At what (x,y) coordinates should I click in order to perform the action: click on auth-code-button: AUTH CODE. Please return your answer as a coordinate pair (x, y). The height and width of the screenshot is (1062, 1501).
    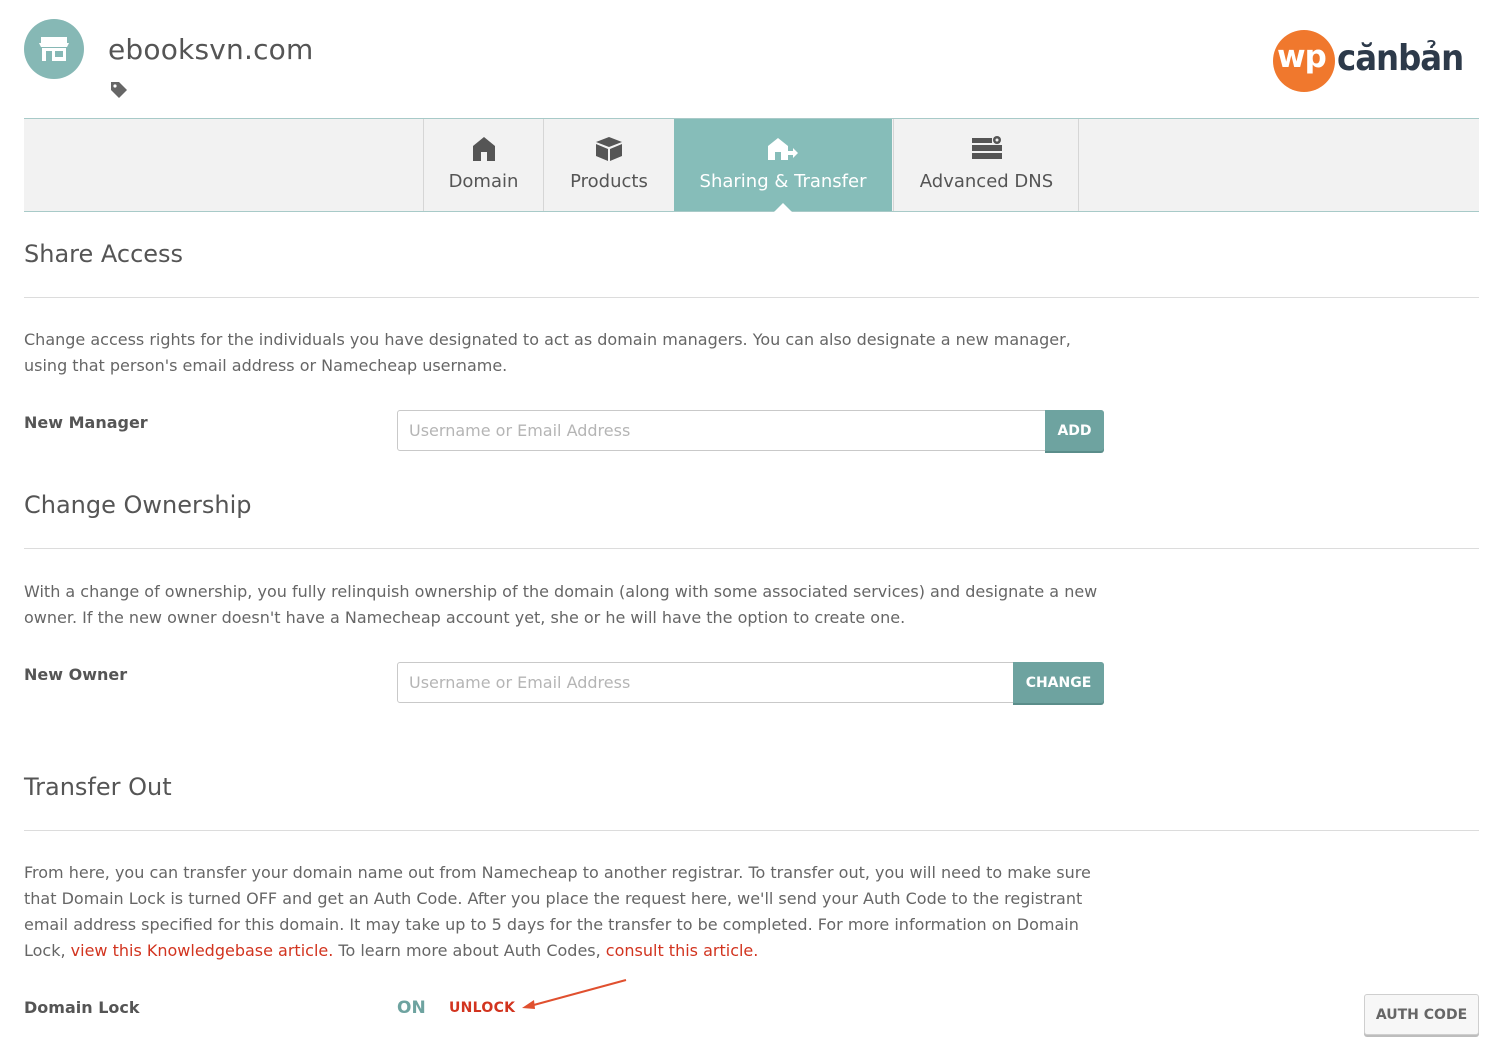
    Looking at the image, I should click on (1421, 1014).